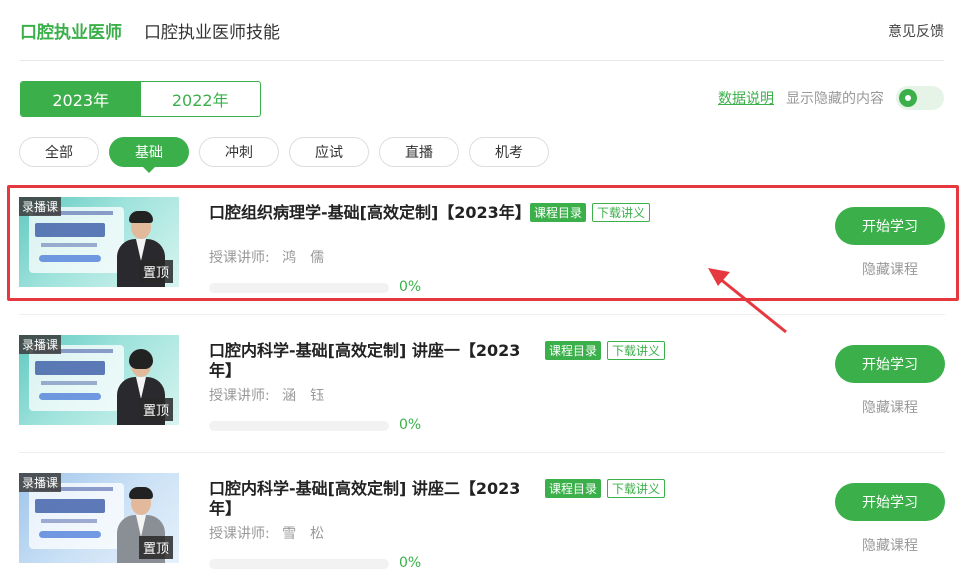 This screenshot has width=964, height=583. I want to click on teacher-info: 授课讲师: 雪 松, so click(266, 533).